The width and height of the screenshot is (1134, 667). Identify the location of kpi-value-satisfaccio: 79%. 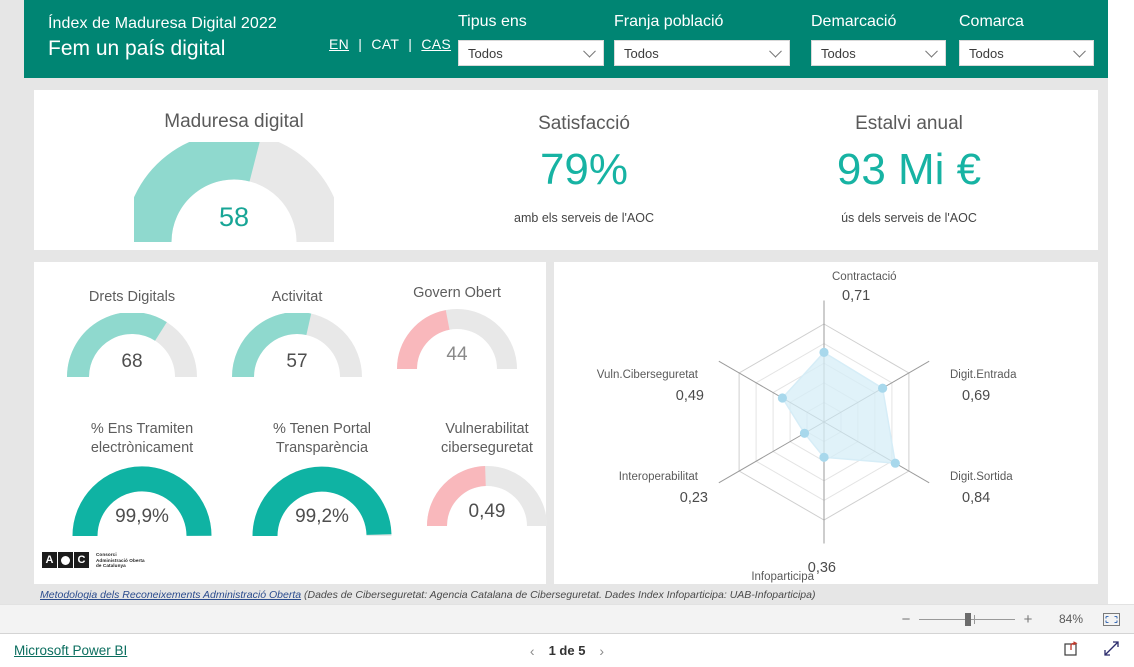
(584, 169).